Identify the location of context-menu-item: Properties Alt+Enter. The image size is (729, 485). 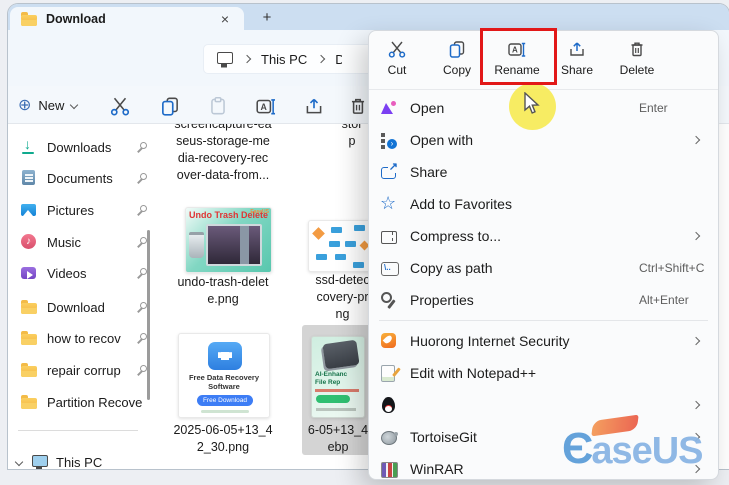
(543, 300).